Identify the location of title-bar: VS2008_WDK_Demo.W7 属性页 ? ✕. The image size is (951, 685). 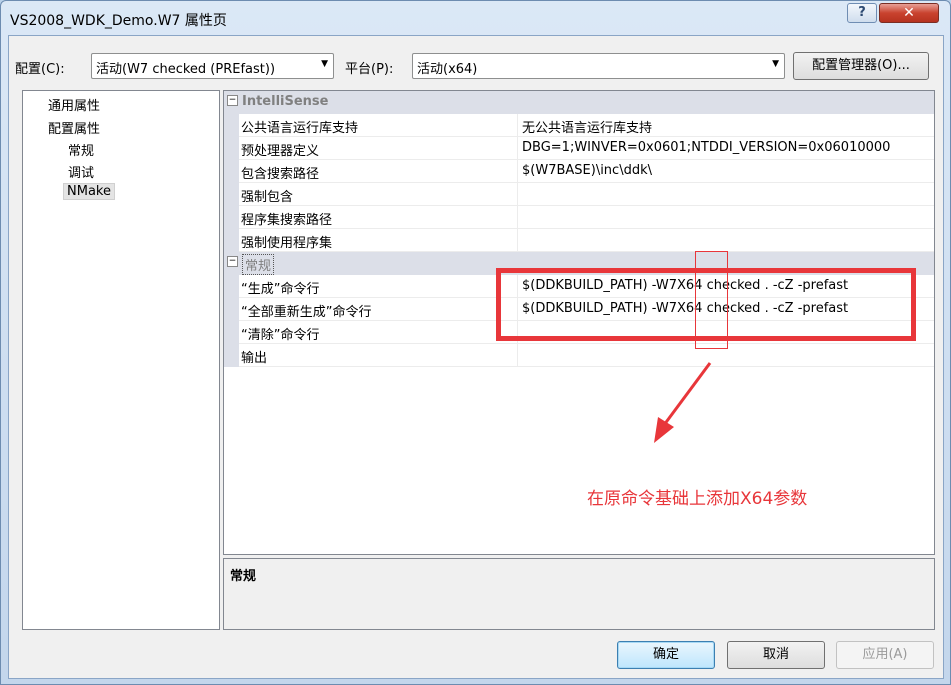
(475, 18).